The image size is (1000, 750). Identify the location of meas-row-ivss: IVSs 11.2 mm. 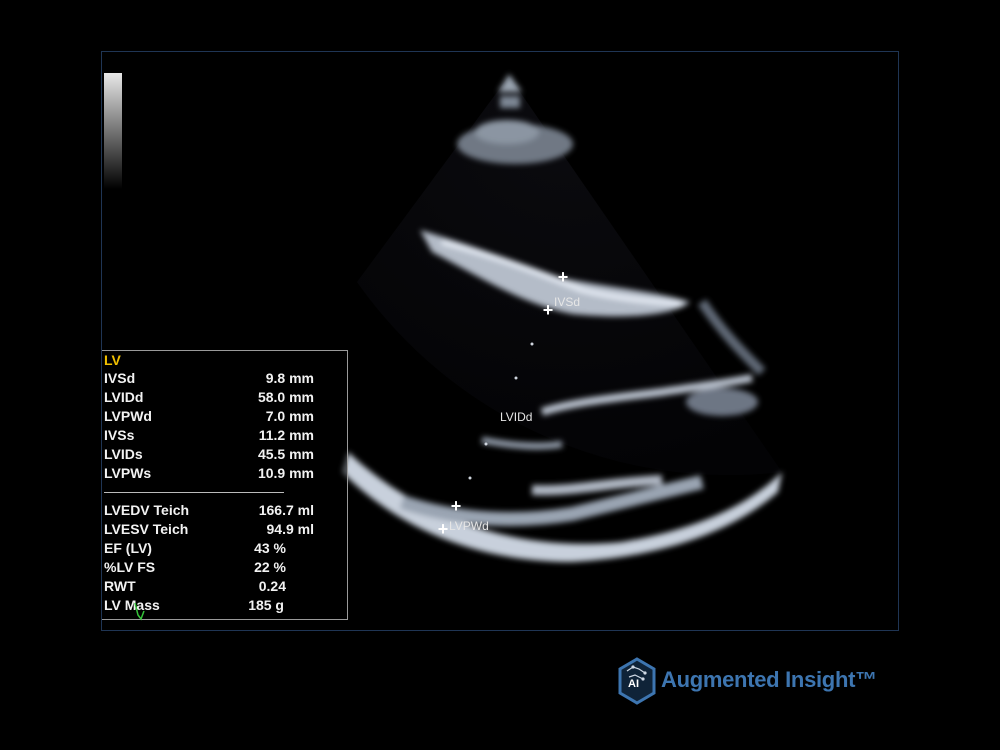
(209, 435).